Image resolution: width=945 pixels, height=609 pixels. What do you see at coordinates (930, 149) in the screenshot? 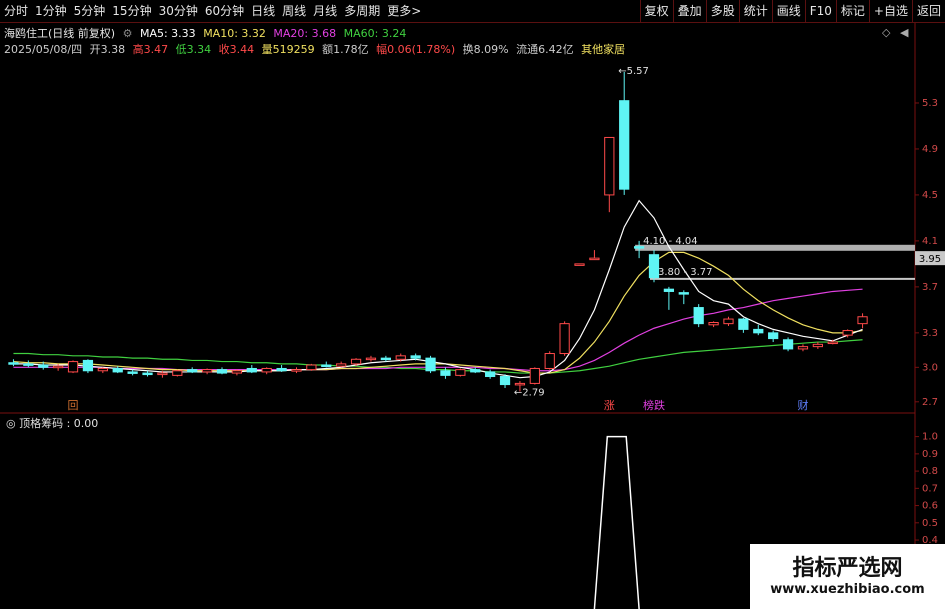
I see `price-tick-label-6: 4.9` at bounding box center [930, 149].